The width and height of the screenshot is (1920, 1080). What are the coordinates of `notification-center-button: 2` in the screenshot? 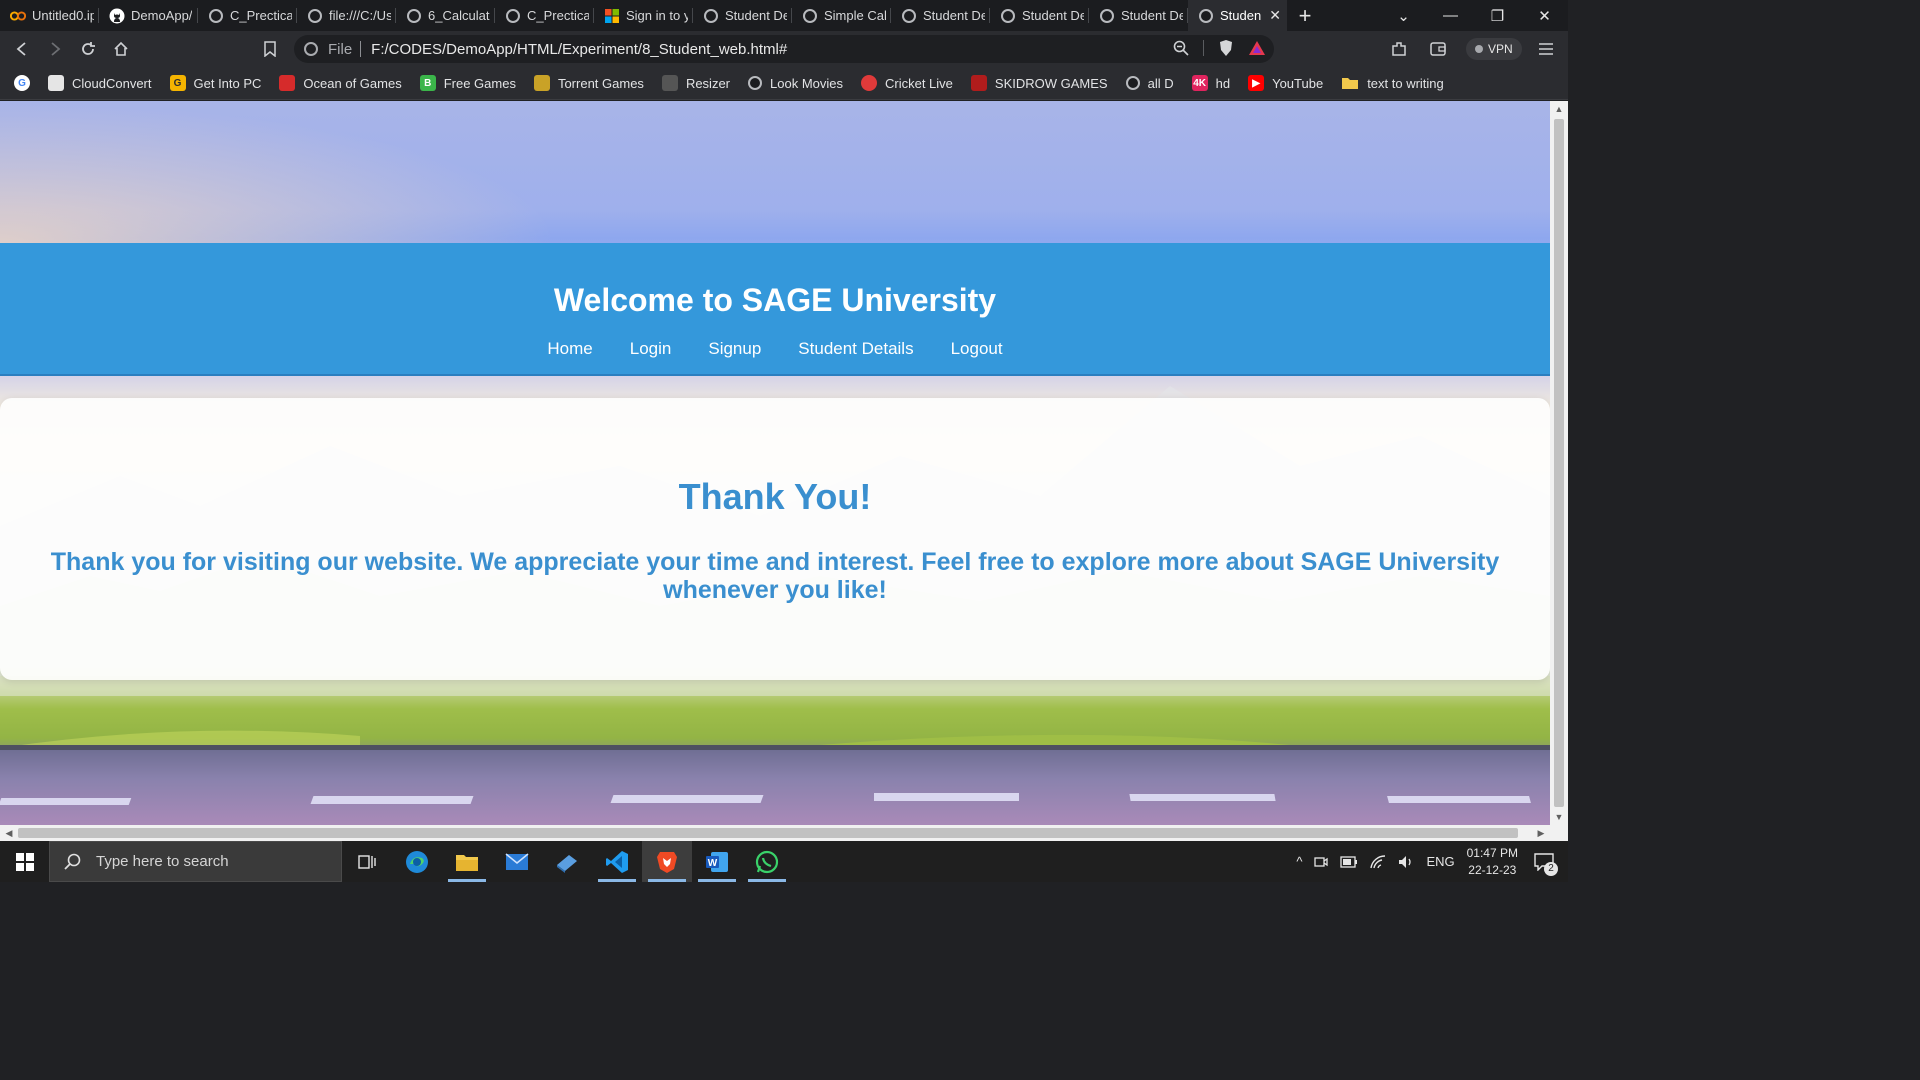 It's located at (1544, 862).